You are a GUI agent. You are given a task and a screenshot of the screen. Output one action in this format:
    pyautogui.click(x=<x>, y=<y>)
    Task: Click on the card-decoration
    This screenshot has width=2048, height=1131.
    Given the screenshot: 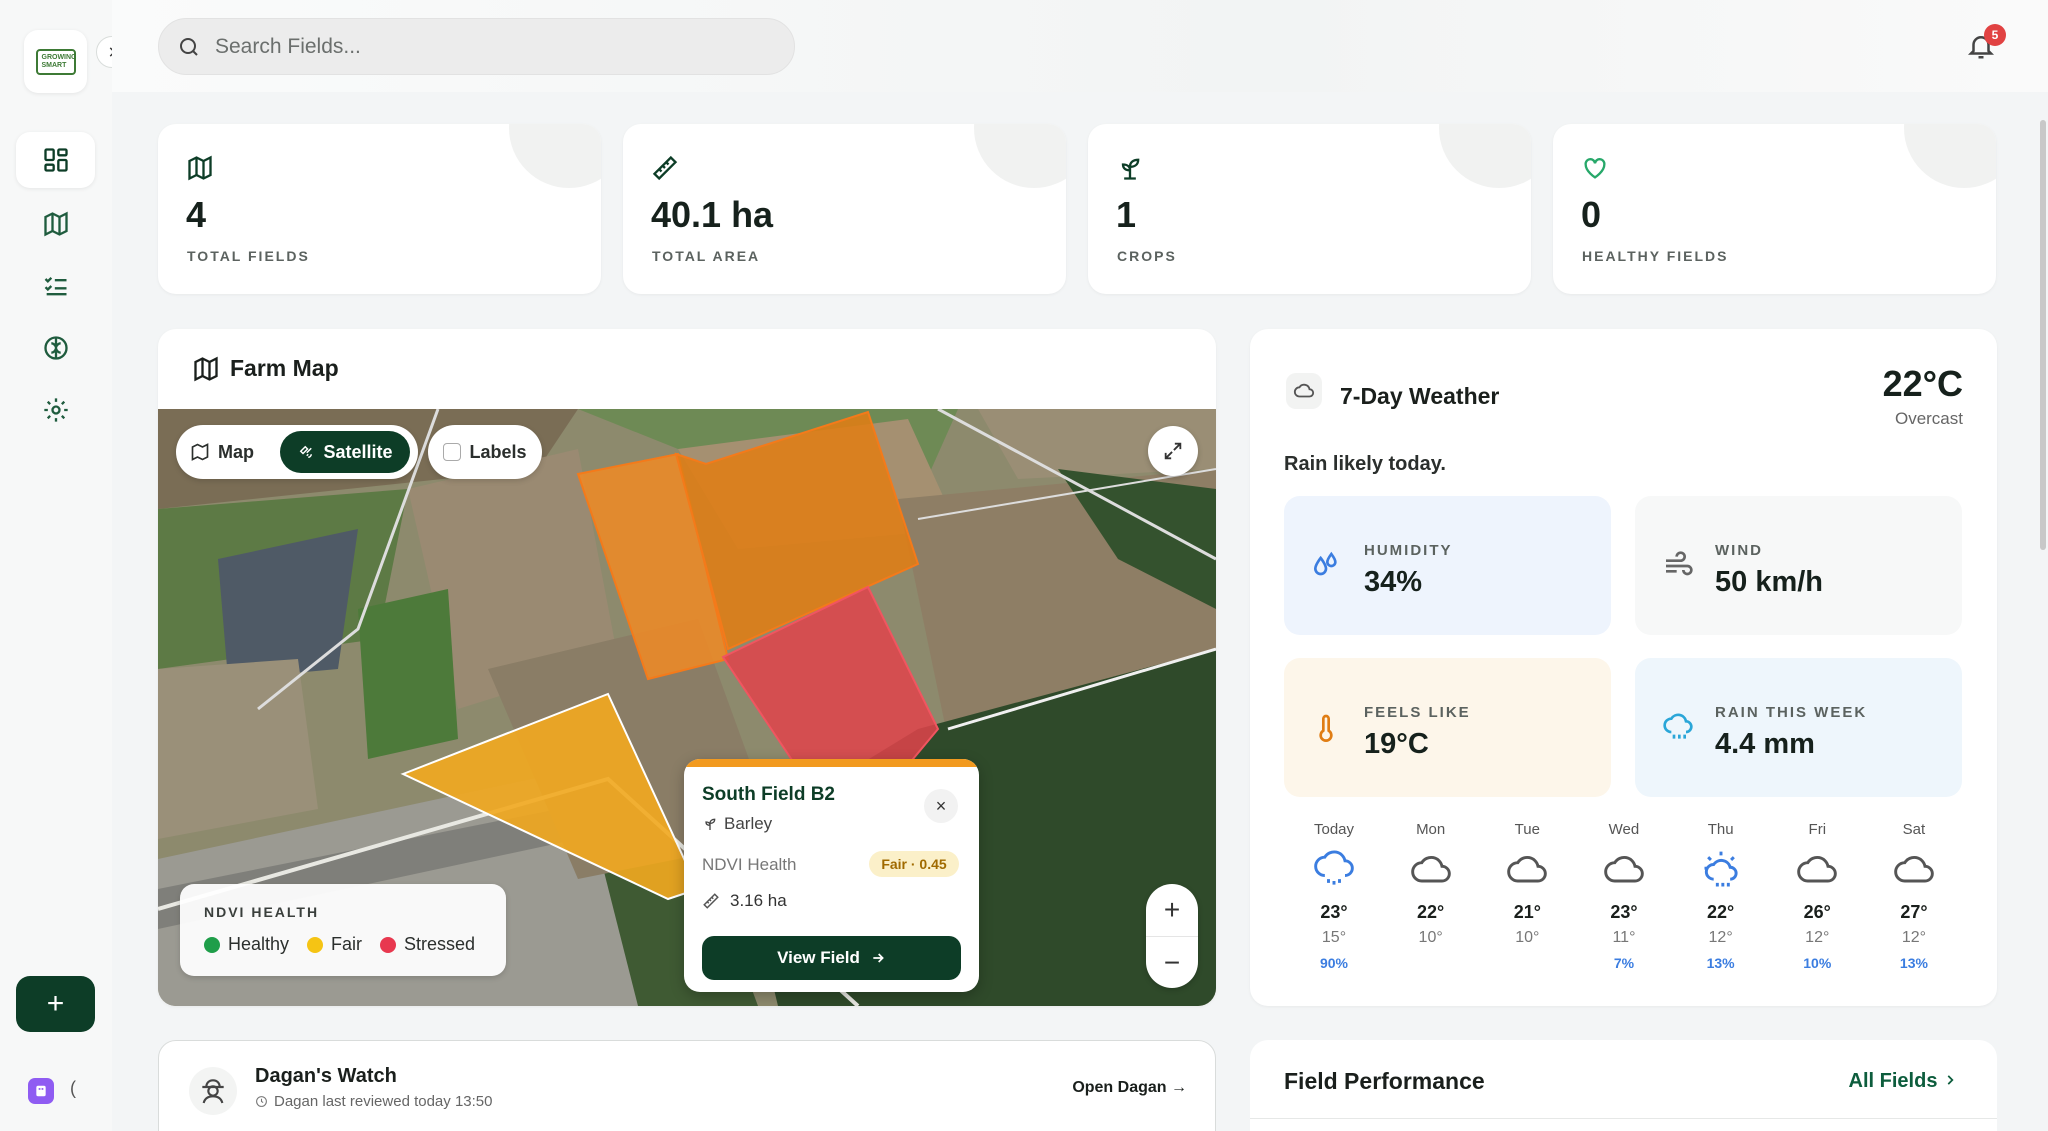 What is the action you would take?
    pyautogui.click(x=1950, y=156)
    